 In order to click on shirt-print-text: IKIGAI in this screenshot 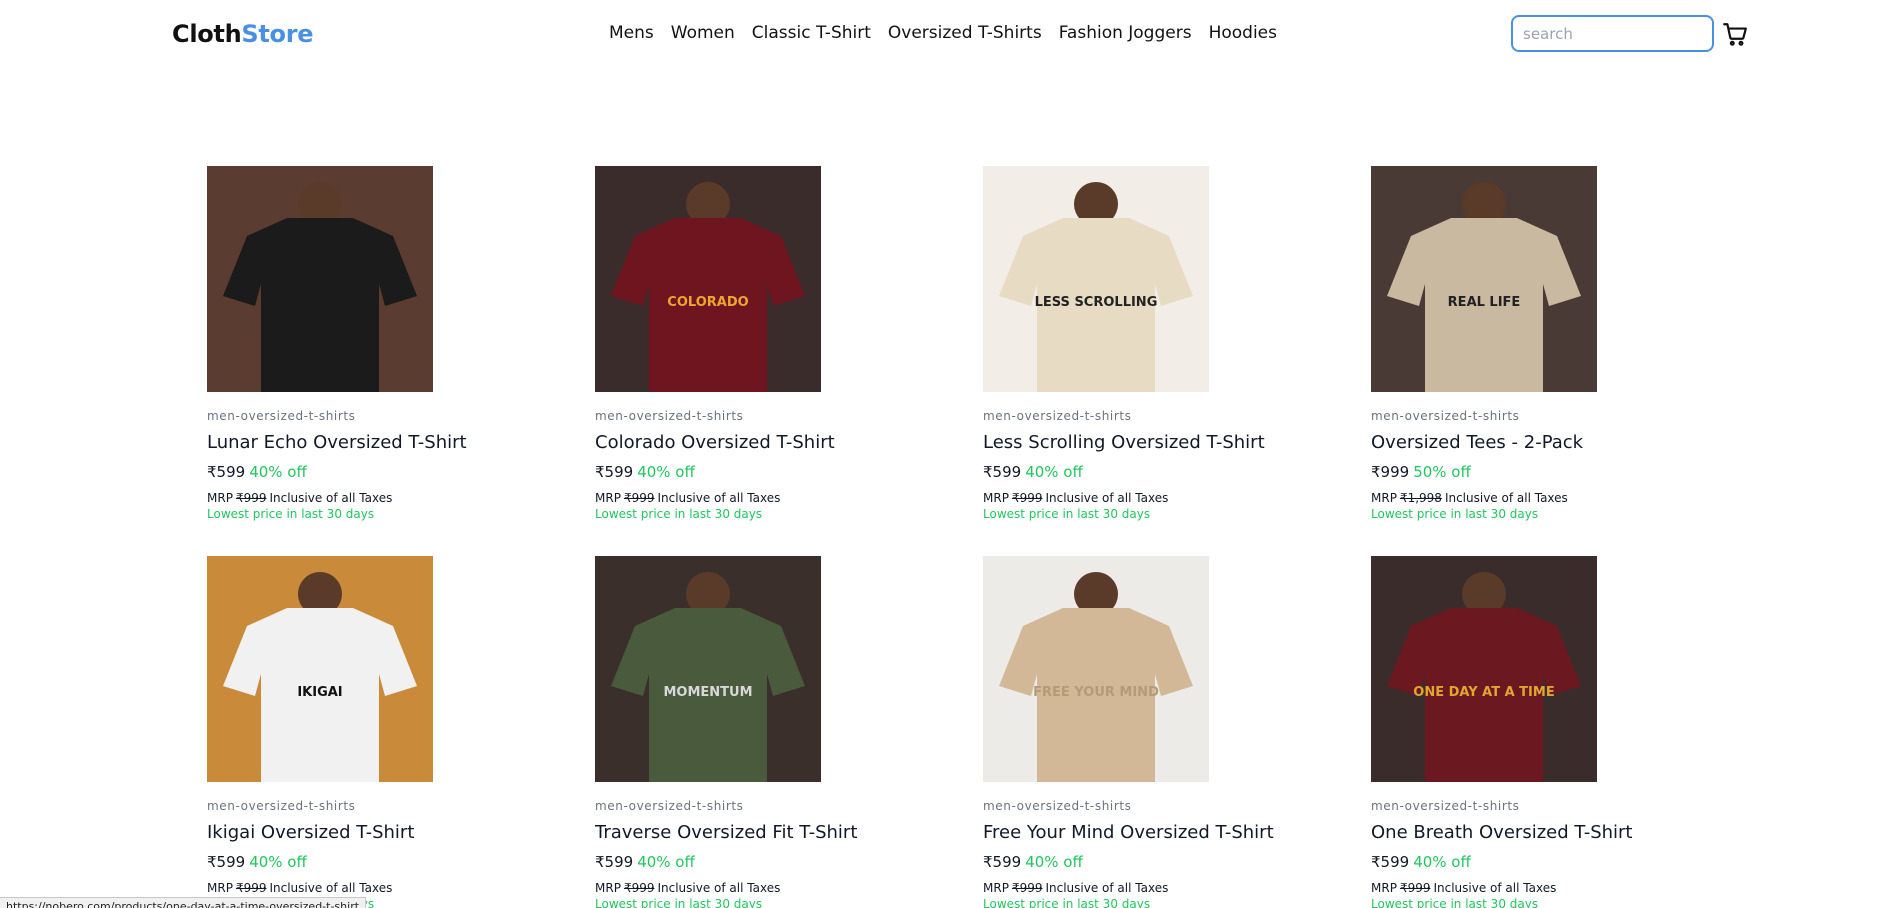, I will do `click(319, 692)`.